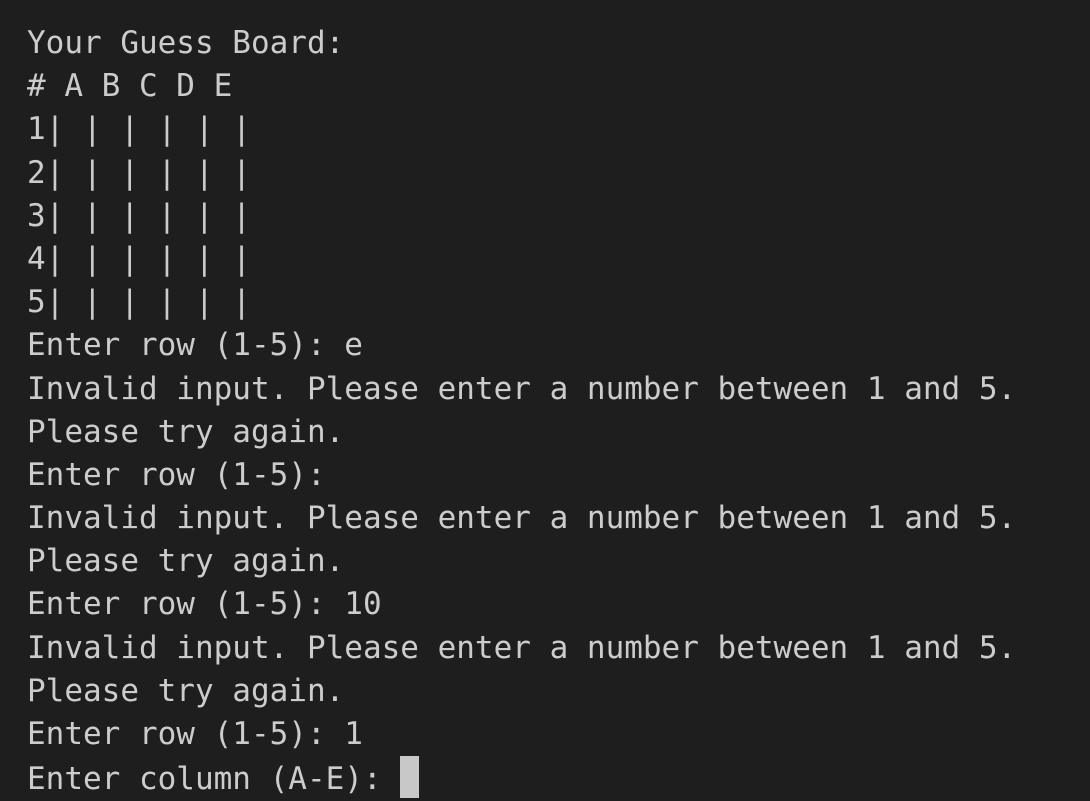 This screenshot has width=1090, height=801. I want to click on terminal-line: Enter row (1-5):, so click(176, 474).